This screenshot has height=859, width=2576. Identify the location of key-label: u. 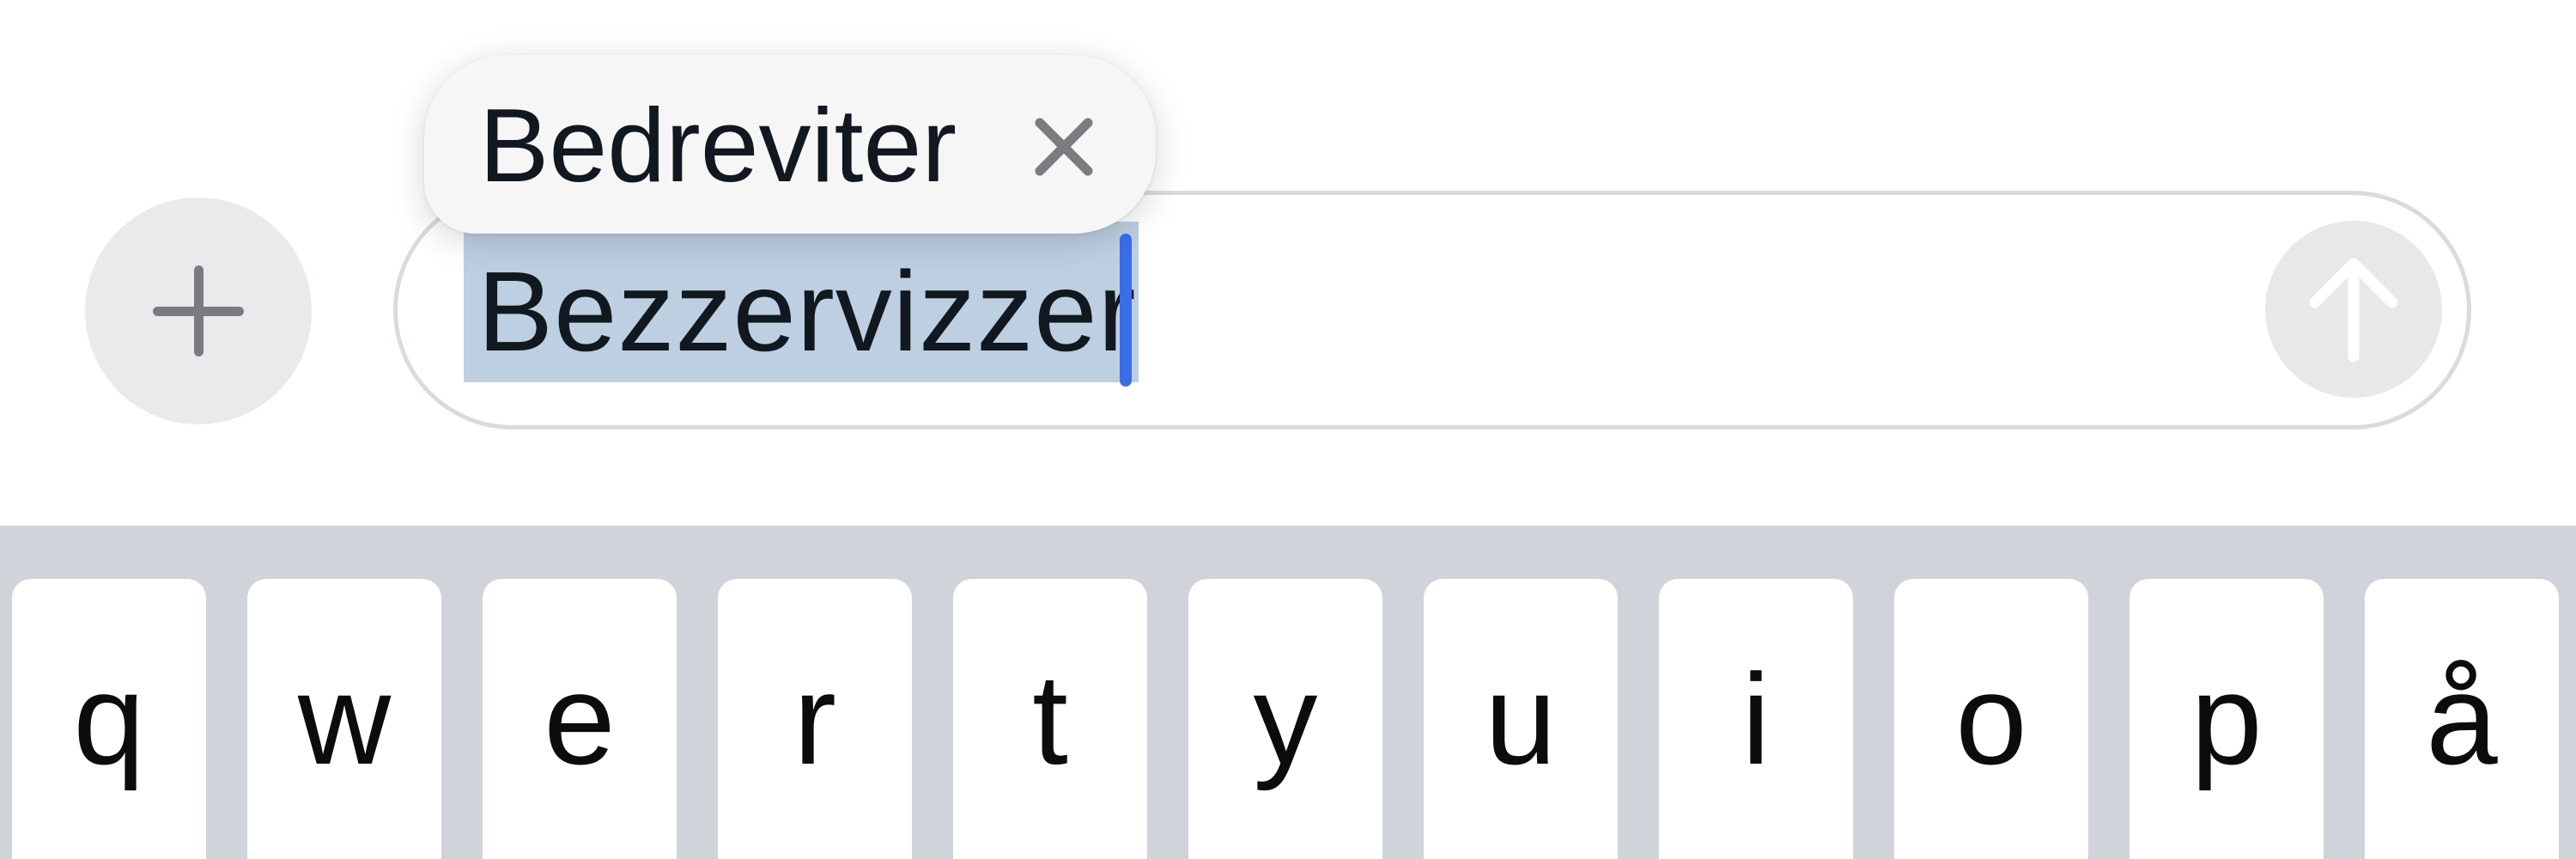
(1521, 719).